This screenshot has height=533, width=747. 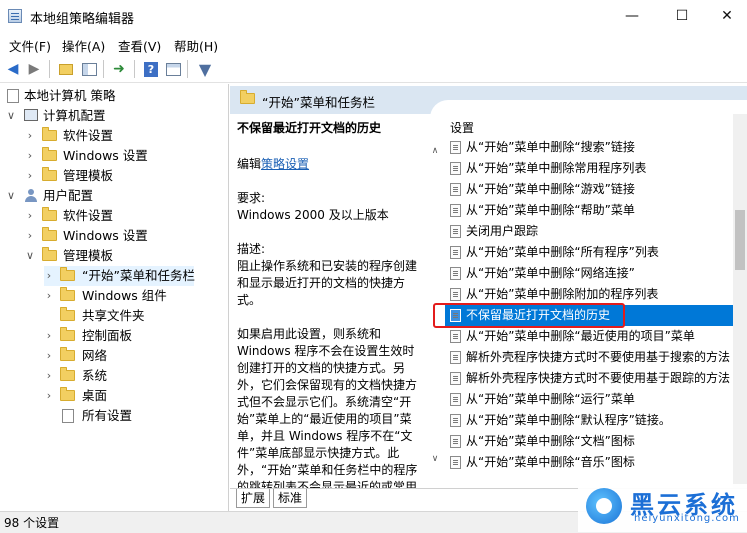 I want to click on tab-extended: 扩展, so click(x=253, y=498).